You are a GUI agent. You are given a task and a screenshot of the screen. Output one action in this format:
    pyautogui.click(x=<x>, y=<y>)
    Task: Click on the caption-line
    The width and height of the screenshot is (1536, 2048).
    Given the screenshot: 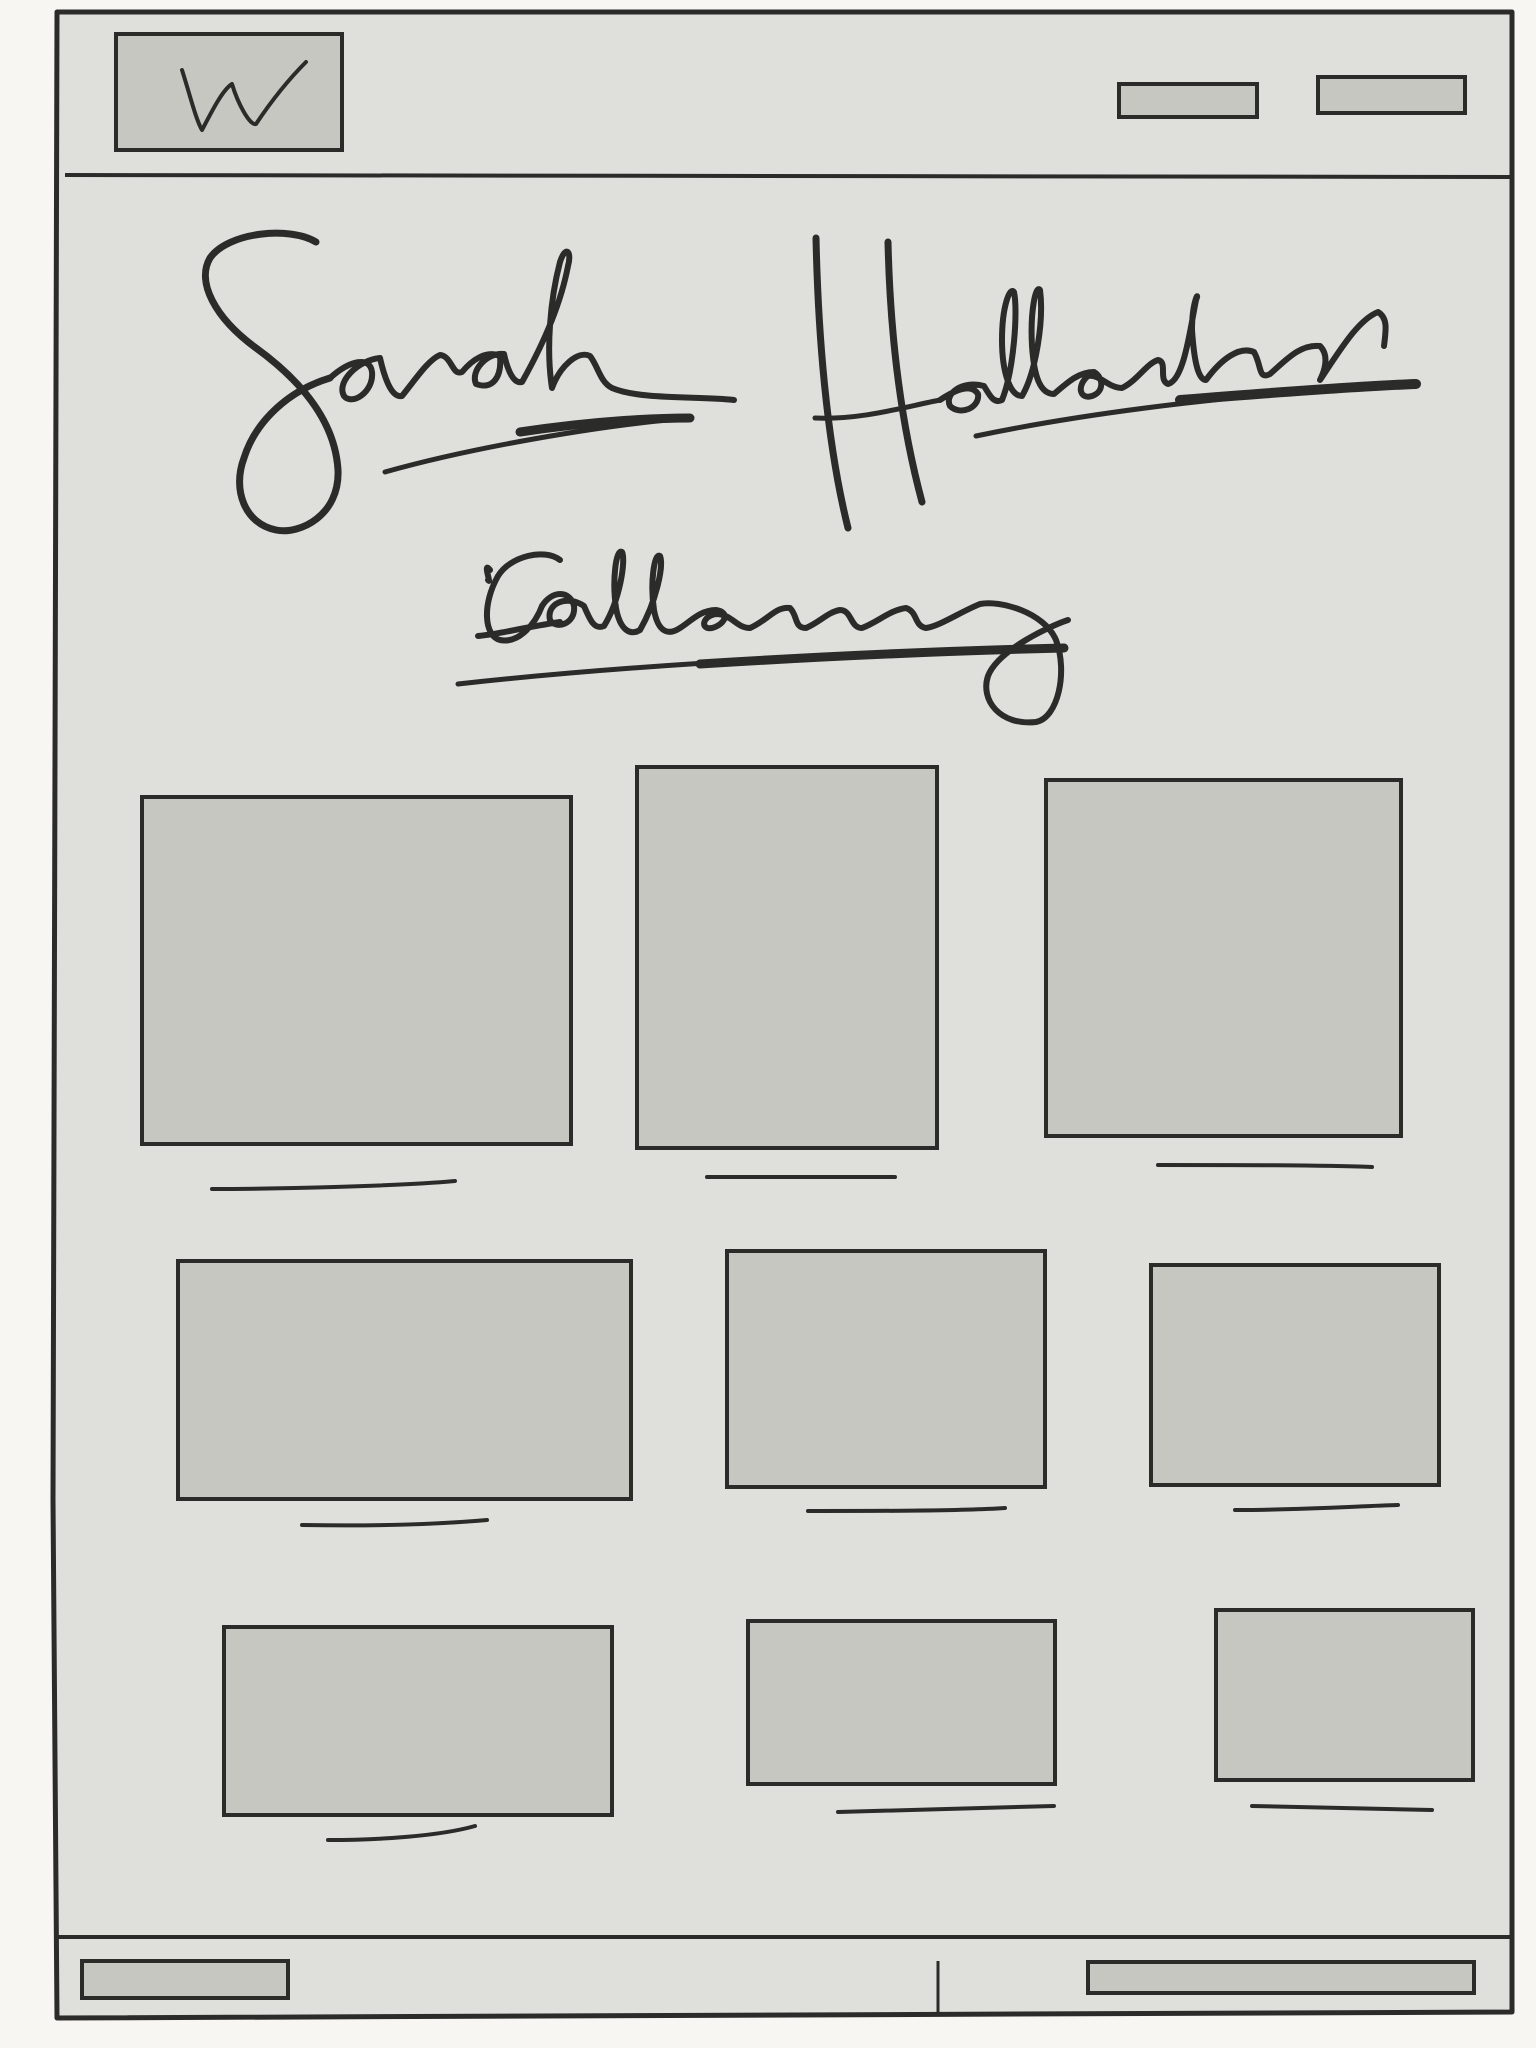 What is the action you would take?
    pyautogui.click(x=1265, y=1166)
    